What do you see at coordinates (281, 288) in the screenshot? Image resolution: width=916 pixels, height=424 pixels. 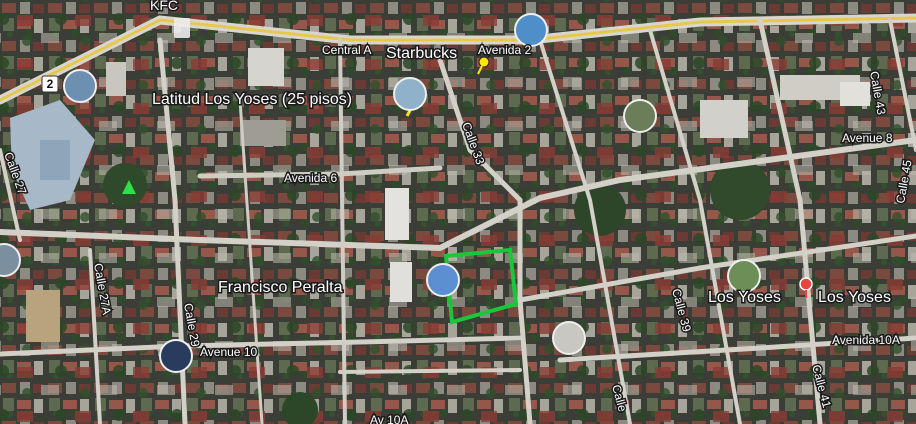 I see `label-francisco-peralta: Francisco Peralta` at bounding box center [281, 288].